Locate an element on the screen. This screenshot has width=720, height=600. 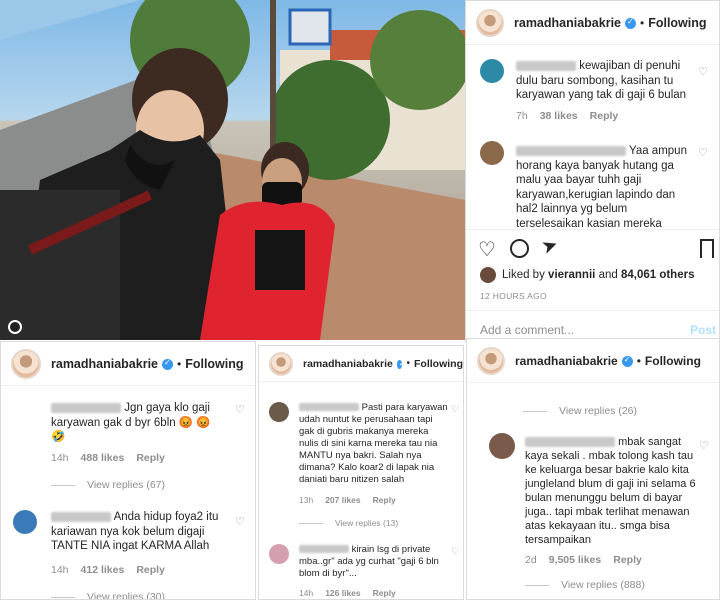
like-heart-icon: ♡ is located at coordinates (487, 249).